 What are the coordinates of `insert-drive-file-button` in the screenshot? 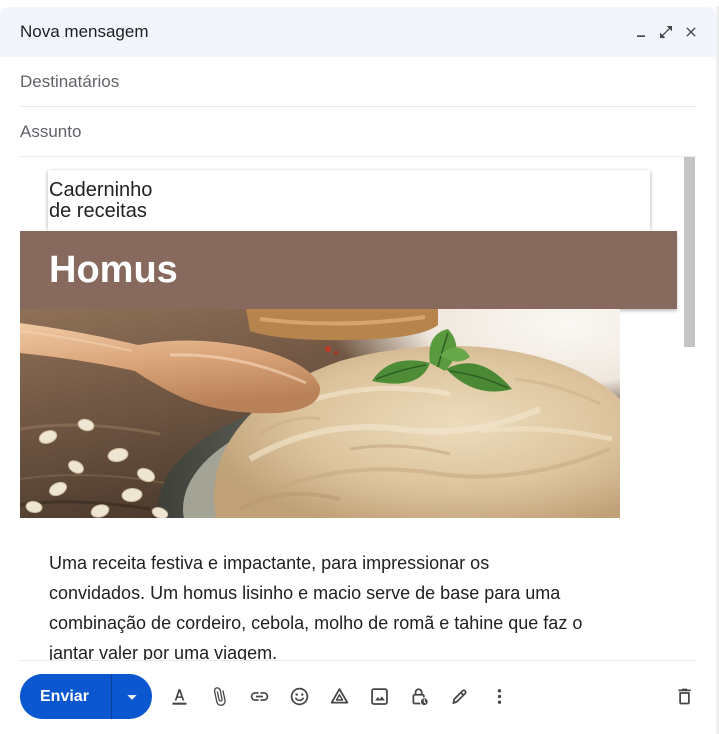 It's located at (339, 696).